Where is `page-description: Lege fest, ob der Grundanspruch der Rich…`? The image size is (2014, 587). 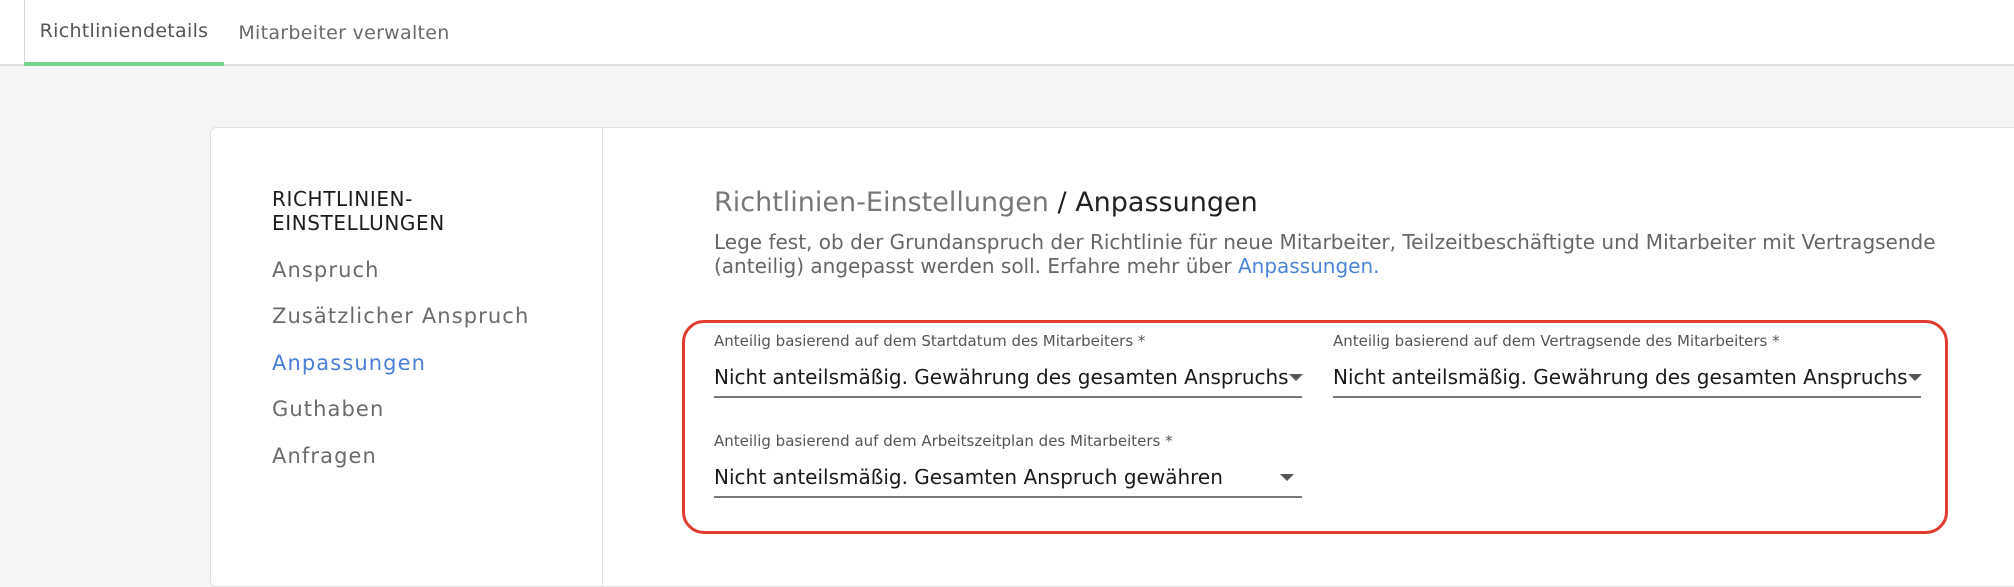
page-description: Lege fest, ob der Grundanspruch der Rich… is located at coordinates (1344, 254).